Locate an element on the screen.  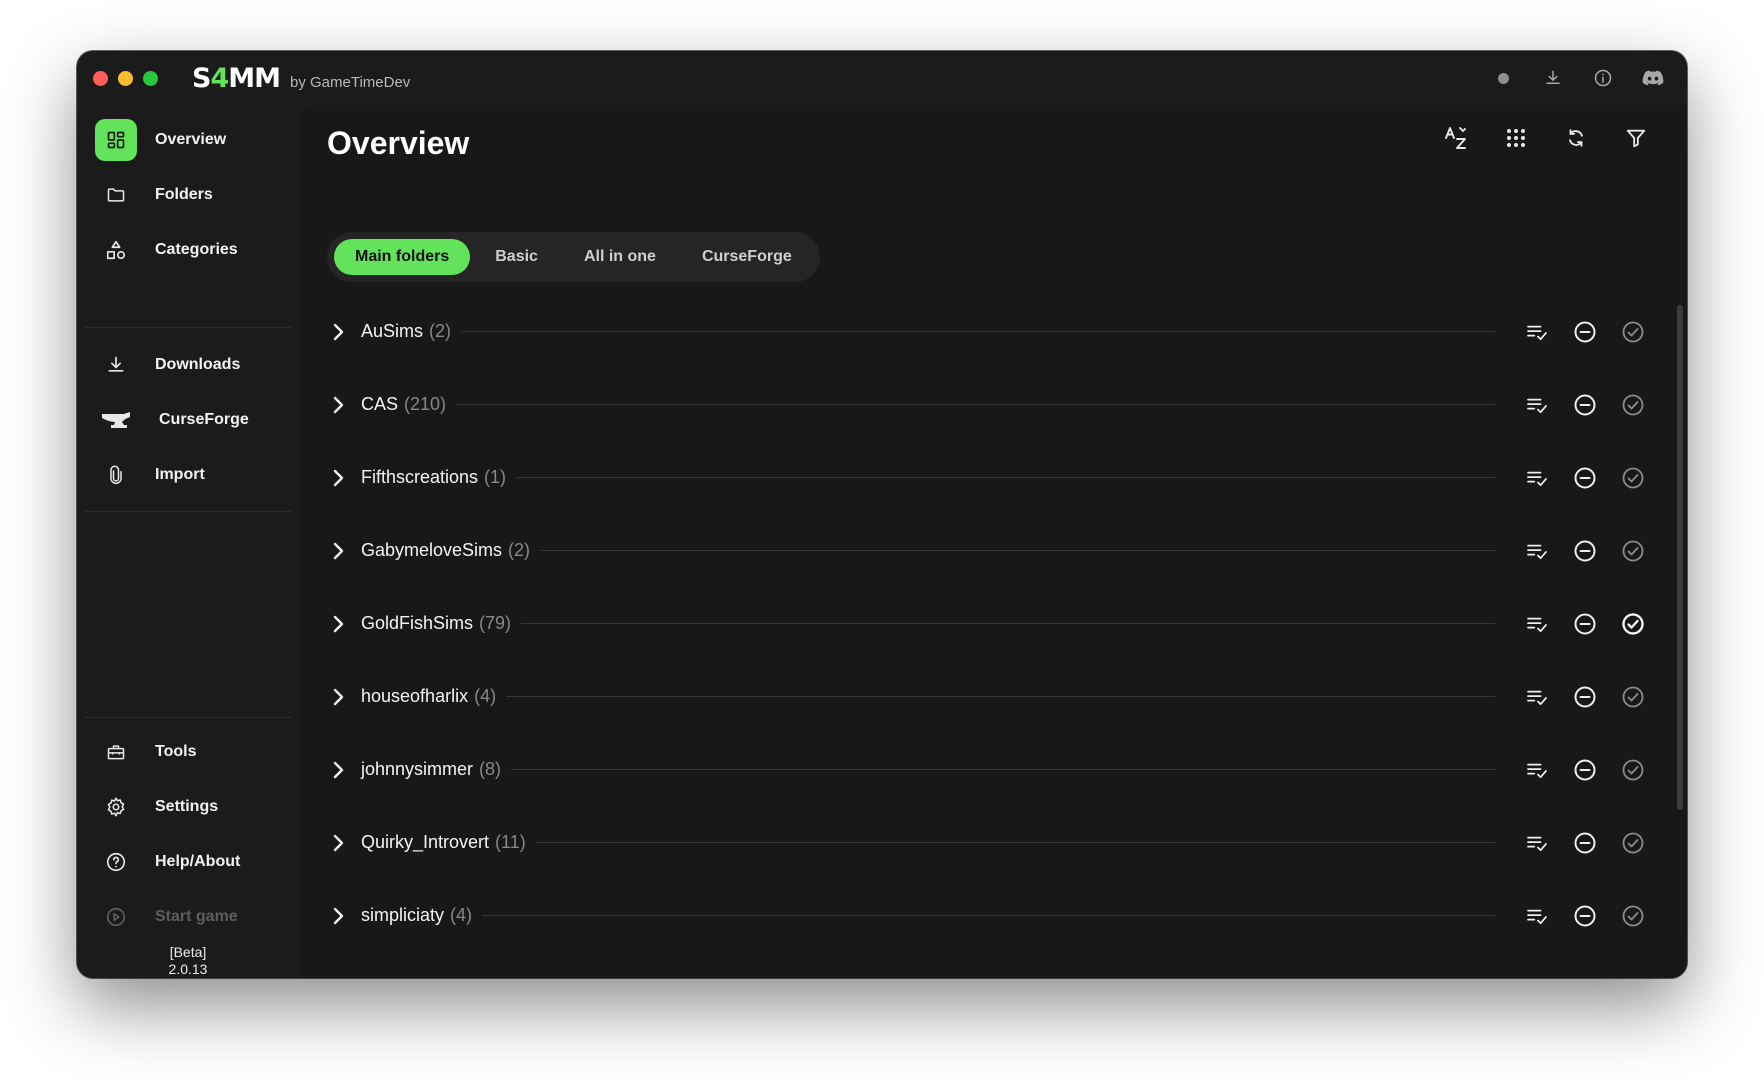
sidebar-item-settings: Settings is located at coordinates (195, 807).